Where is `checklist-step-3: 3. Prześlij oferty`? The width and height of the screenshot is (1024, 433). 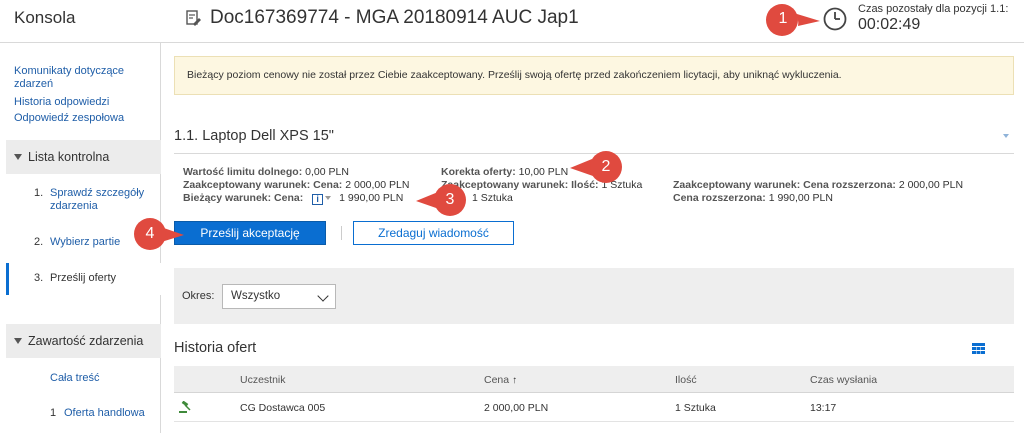
checklist-step-3: 3. Prześlij oferty is located at coordinates (95, 278).